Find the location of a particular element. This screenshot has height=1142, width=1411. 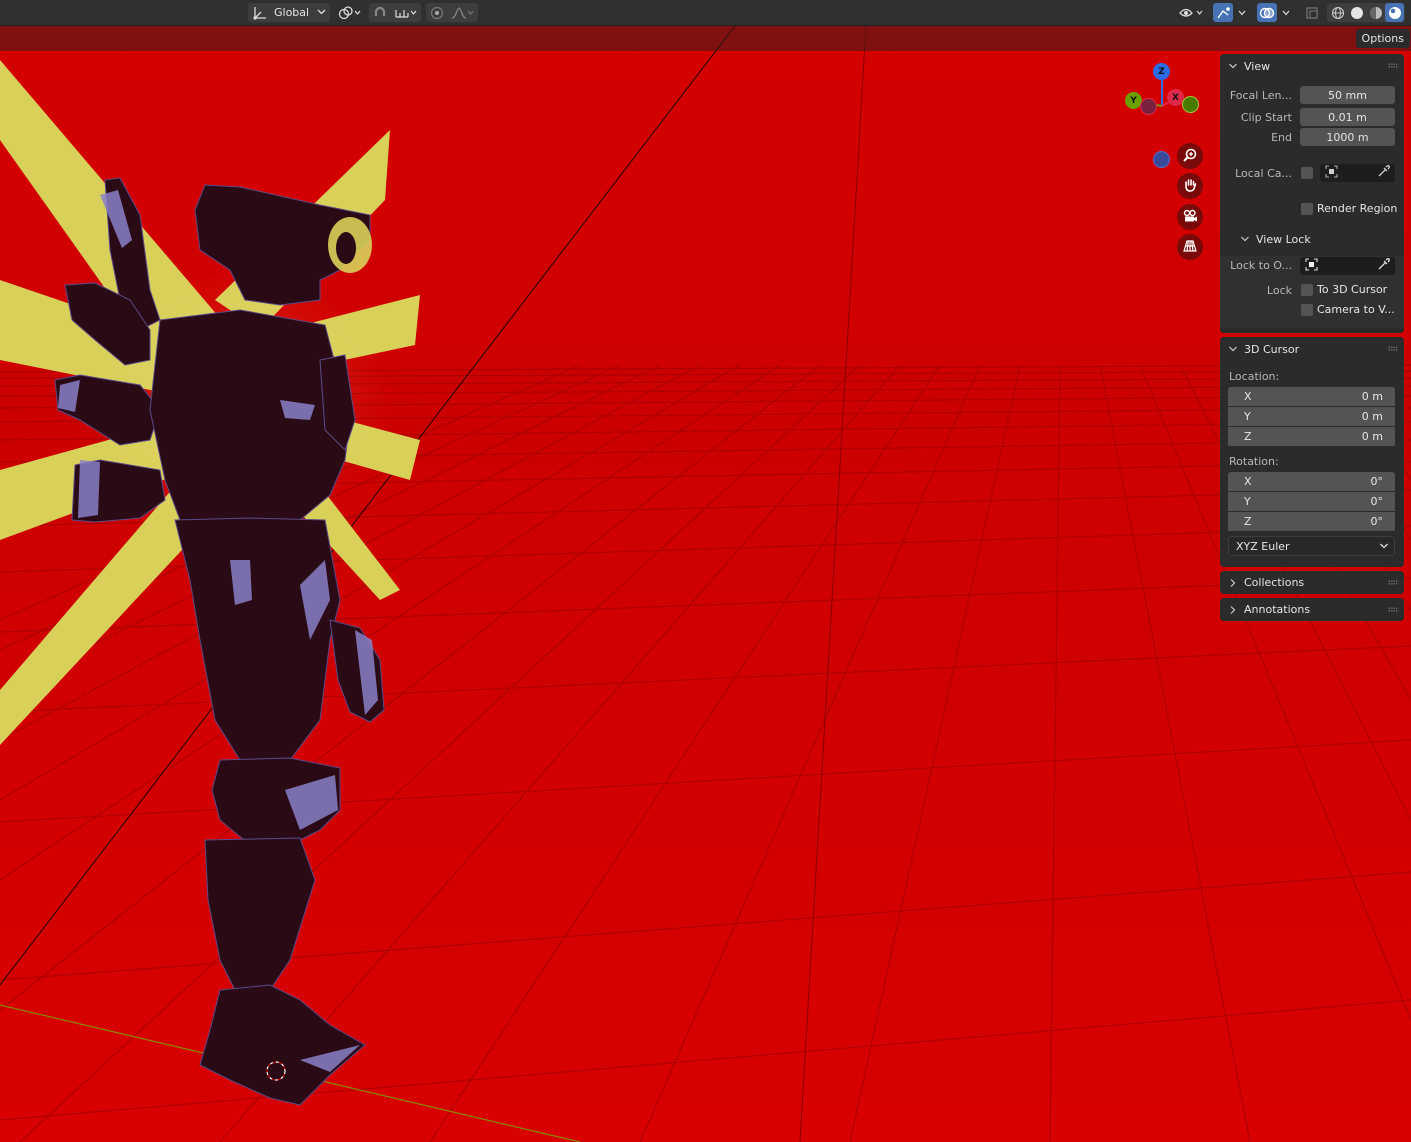

perspective-toggle-button is located at coordinates (1190, 247).